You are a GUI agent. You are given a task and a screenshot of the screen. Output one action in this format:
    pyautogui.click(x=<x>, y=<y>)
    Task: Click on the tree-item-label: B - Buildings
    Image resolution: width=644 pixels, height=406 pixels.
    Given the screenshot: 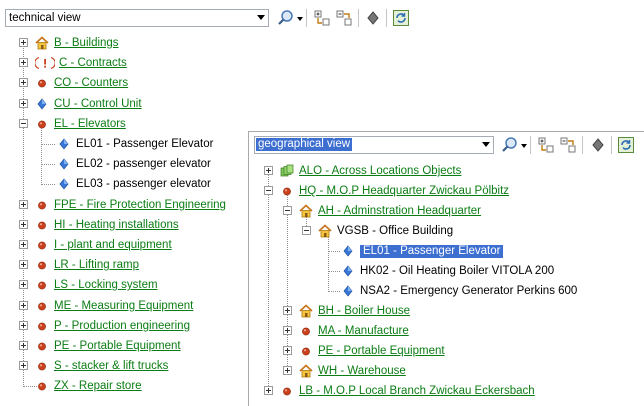 What is the action you would take?
    pyautogui.click(x=86, y=43)
    